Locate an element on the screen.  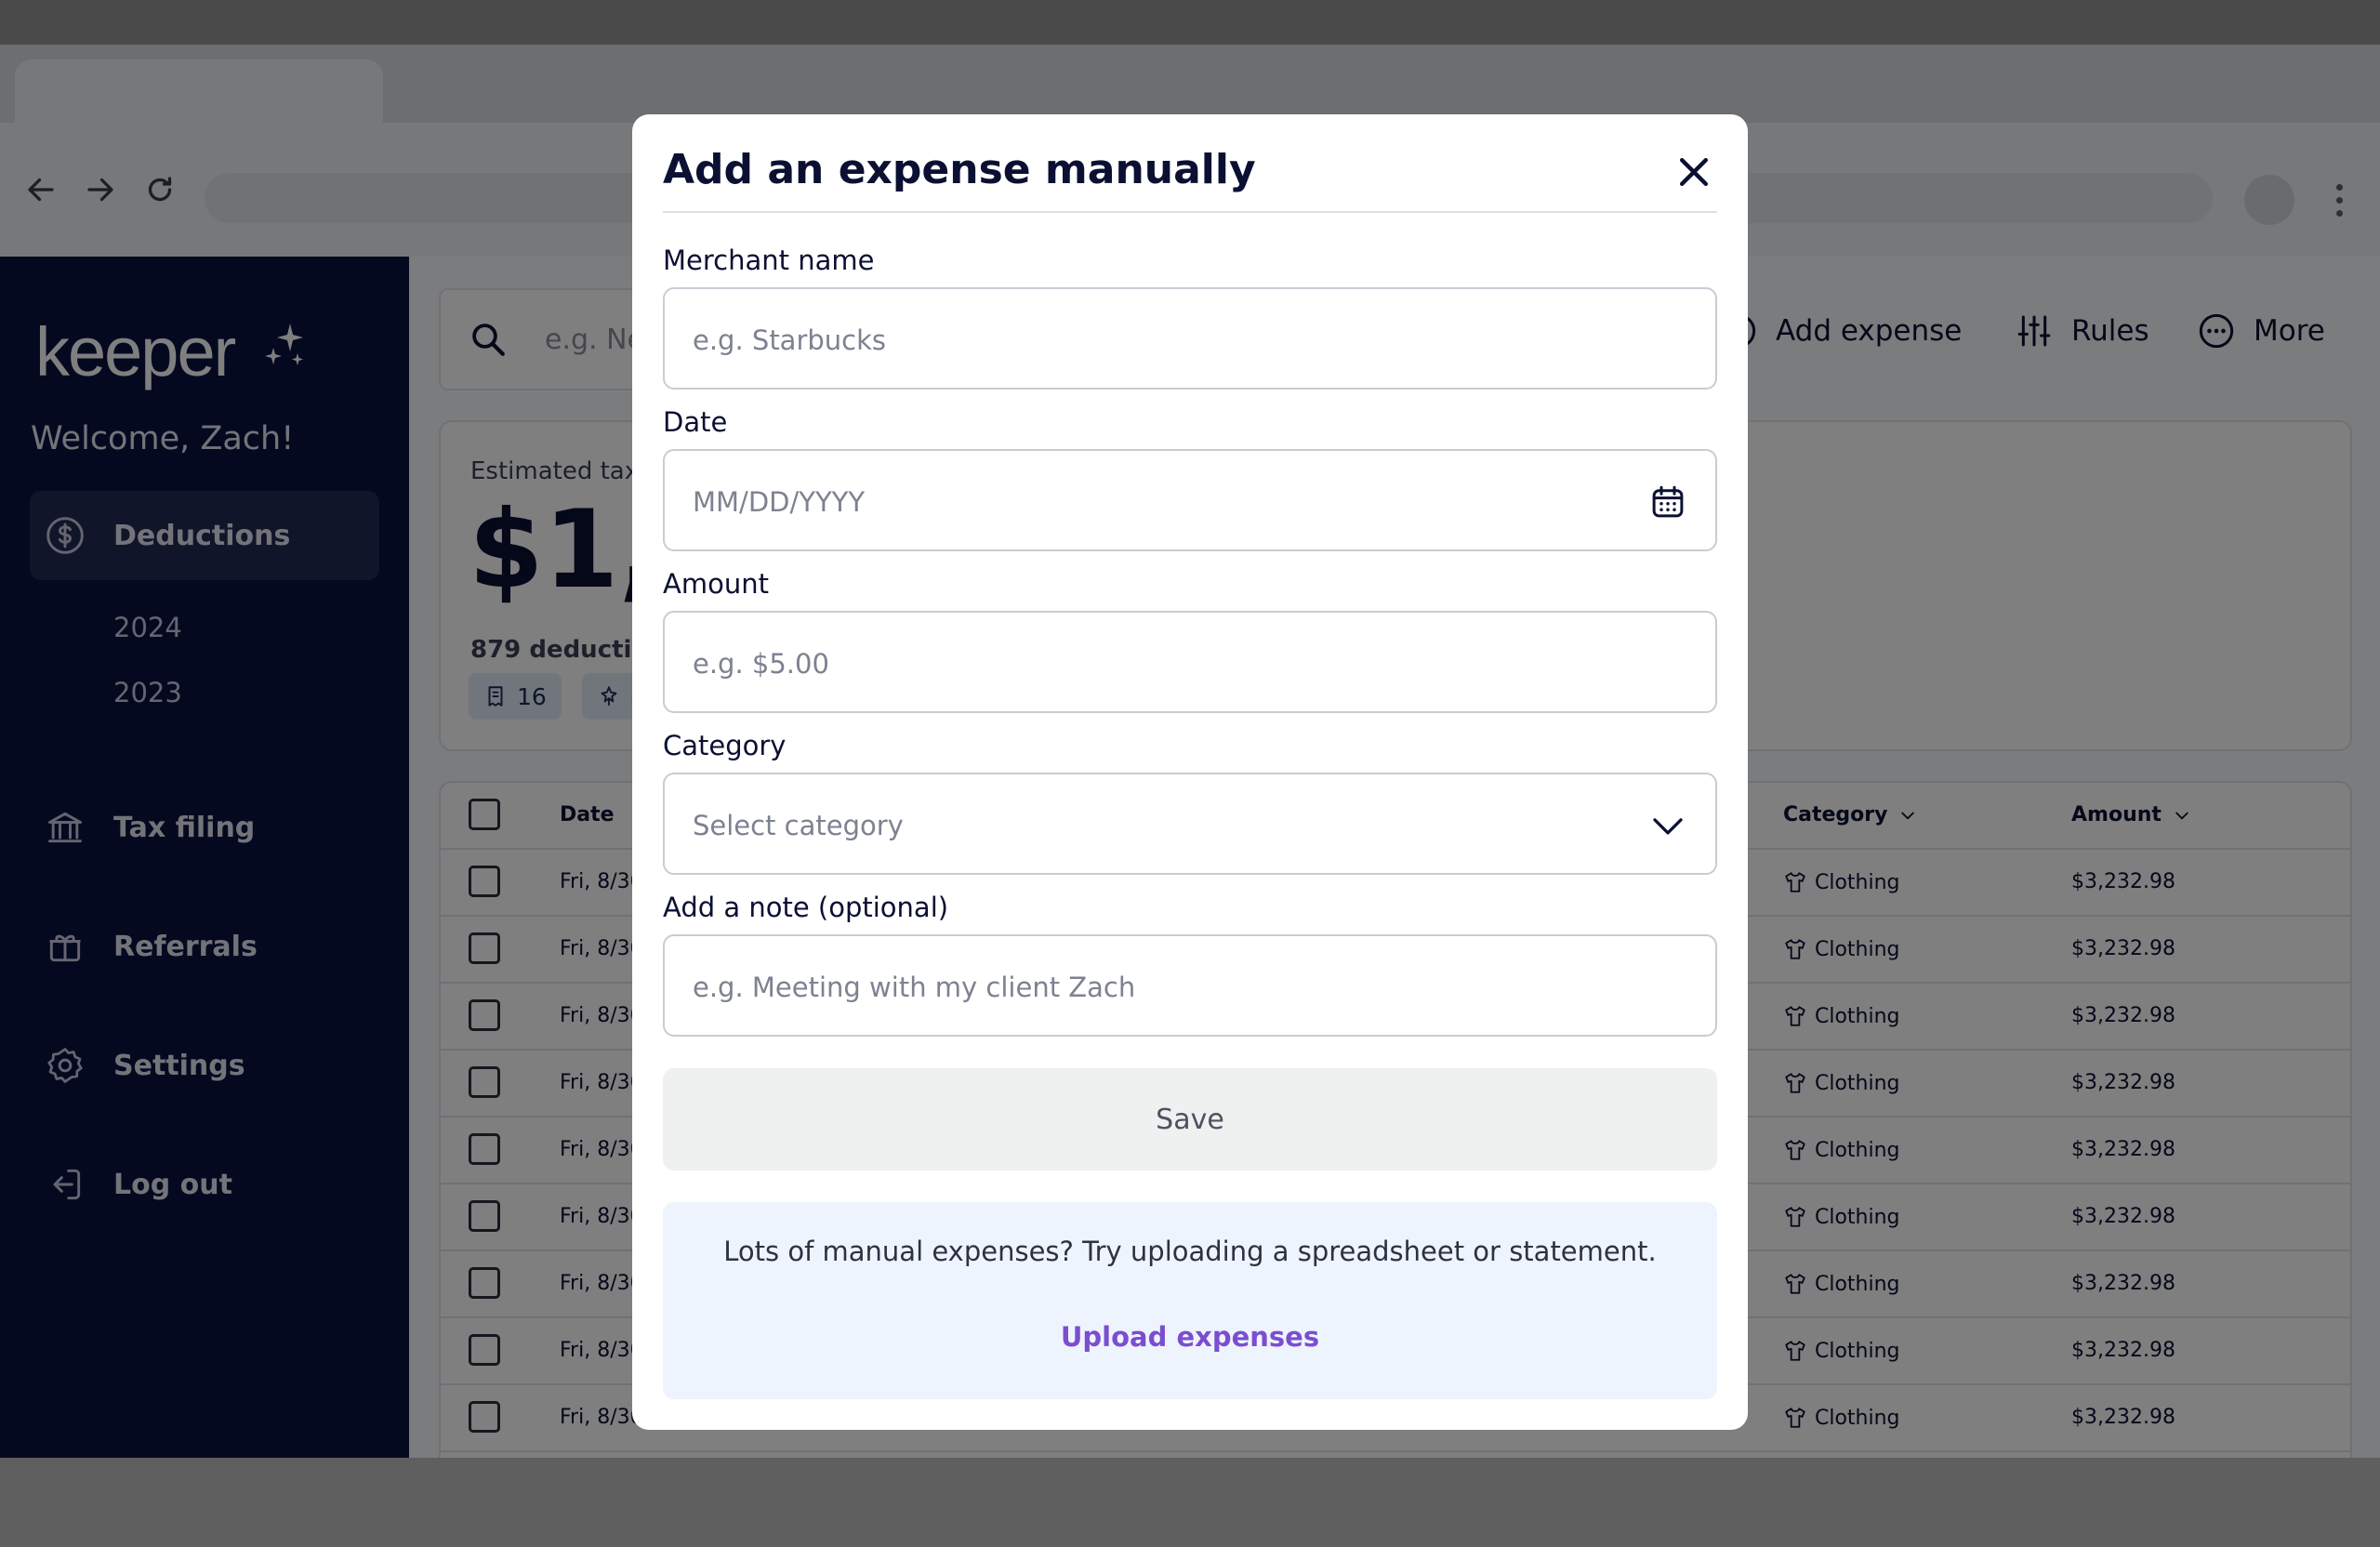
close-icon is located at coordinates (1693, 172).